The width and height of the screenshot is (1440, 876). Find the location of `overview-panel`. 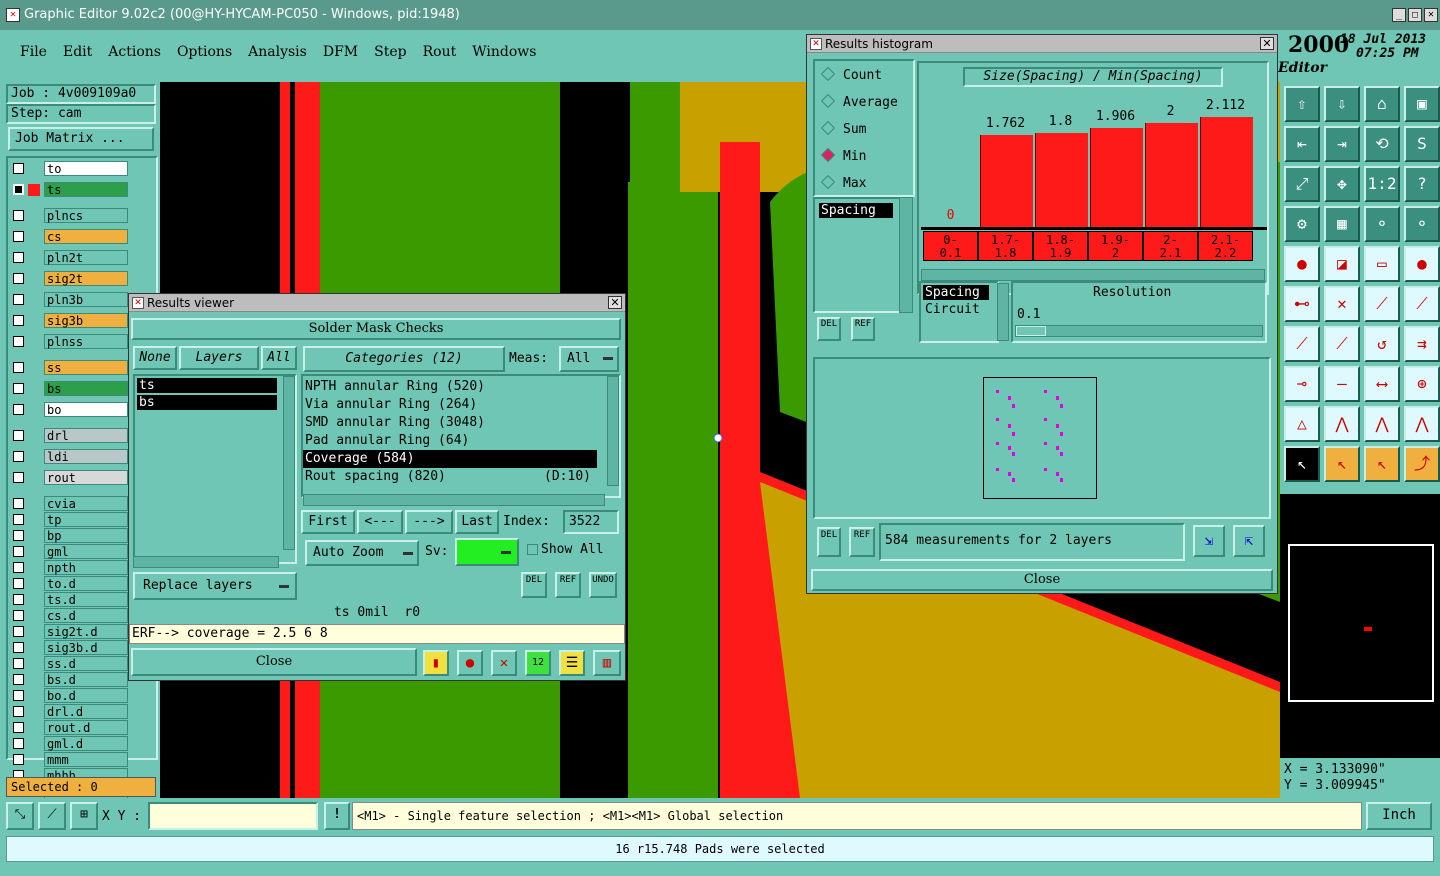

overview-panel is located at coordinates (1360, 626).